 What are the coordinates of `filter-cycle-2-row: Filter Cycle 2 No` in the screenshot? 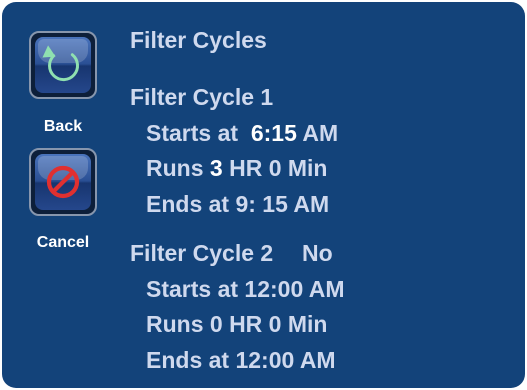 It's located at (231, 253).